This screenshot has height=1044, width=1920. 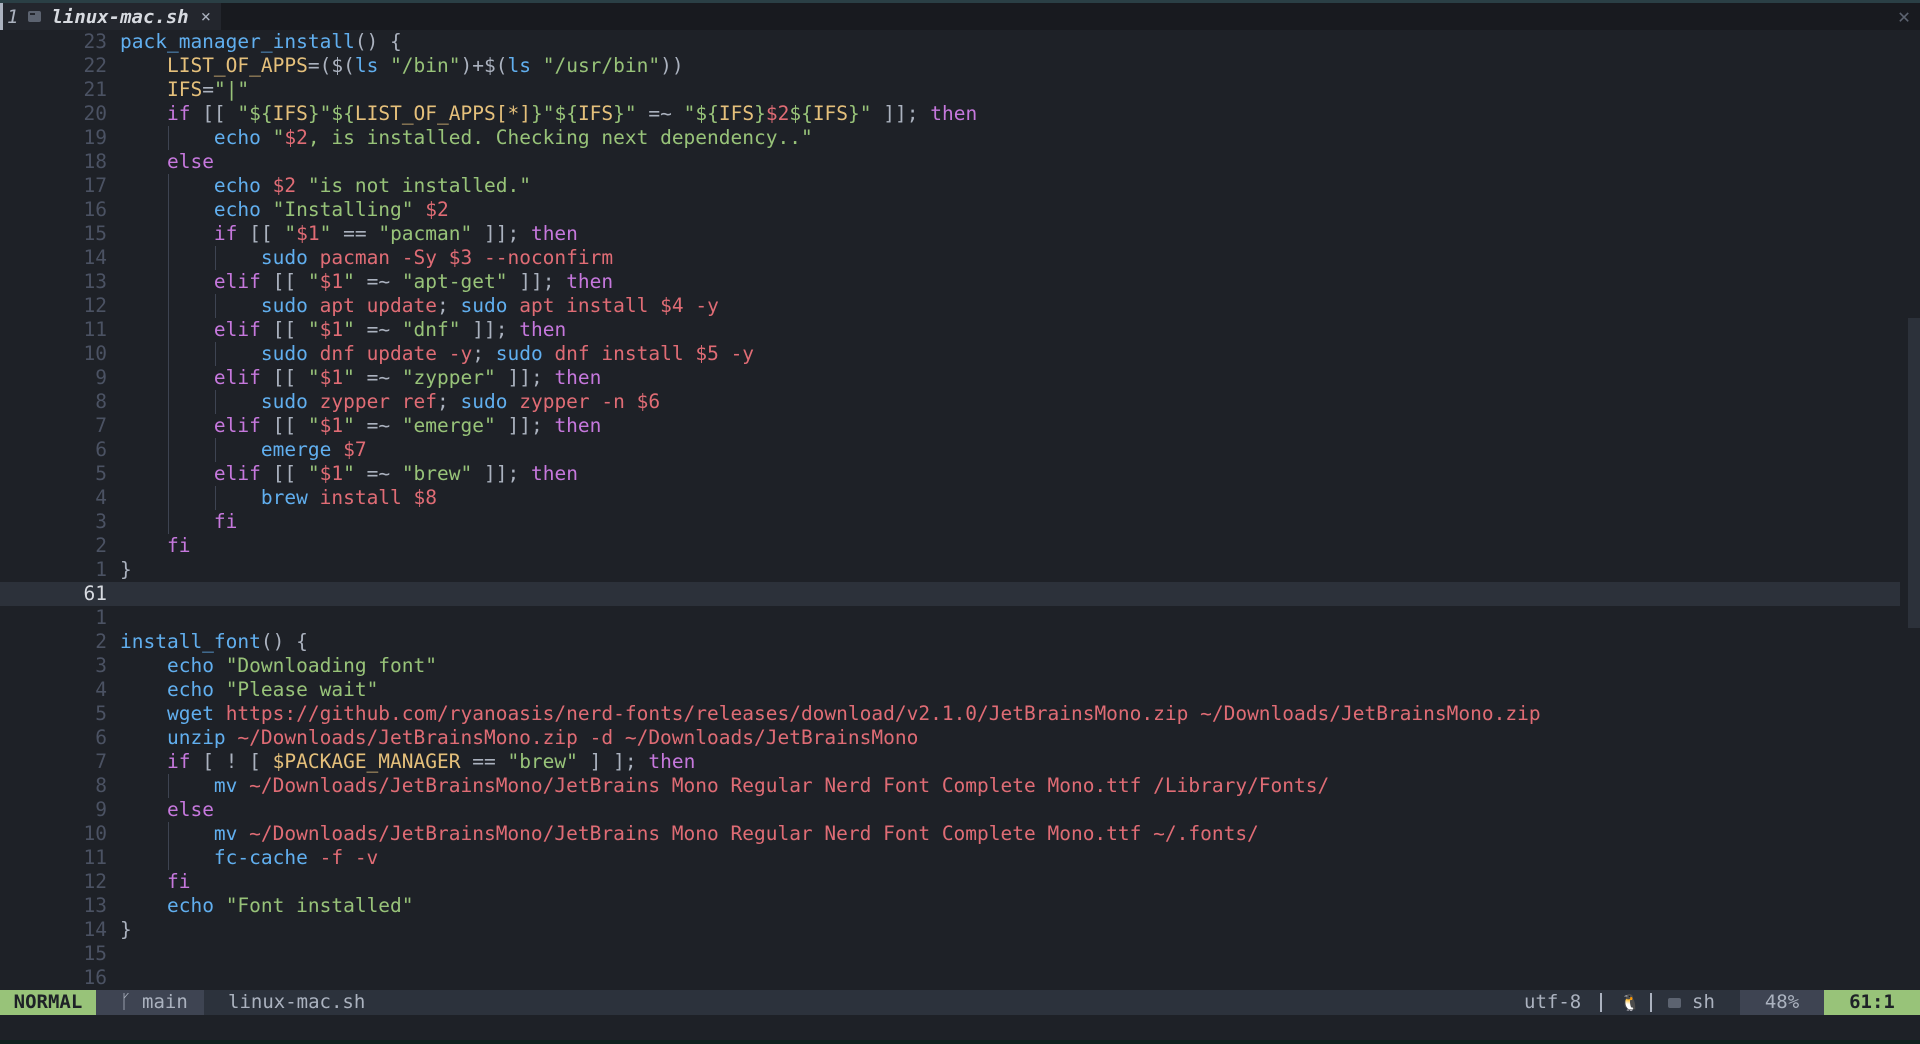 I want to click on window-close-icon: ✕, so click(x=1904, y=16).